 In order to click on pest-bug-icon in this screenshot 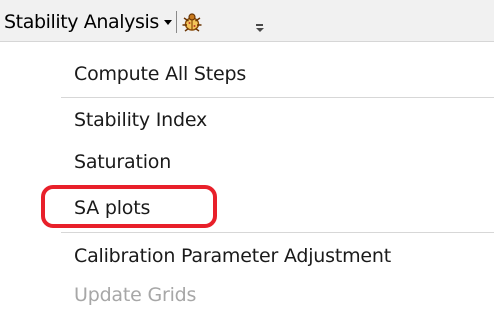, I will do `click(192, 22)`.